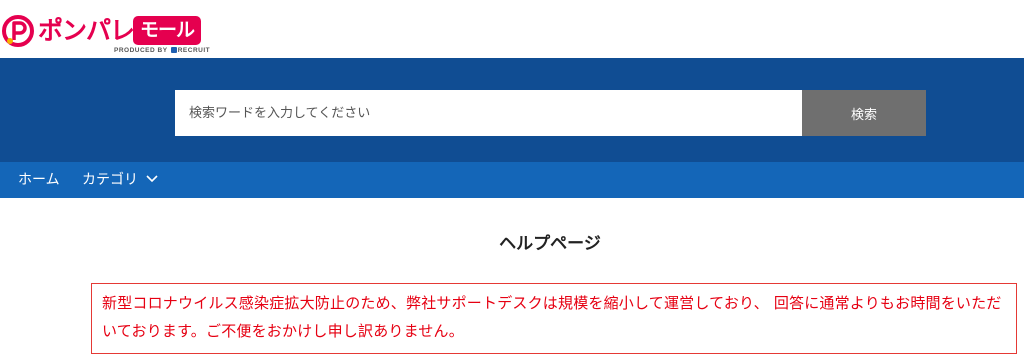 The width and height of the screenshot is (1024, 363). I want to click on nav-category-menu: カテゴリ, so click(120, 180).